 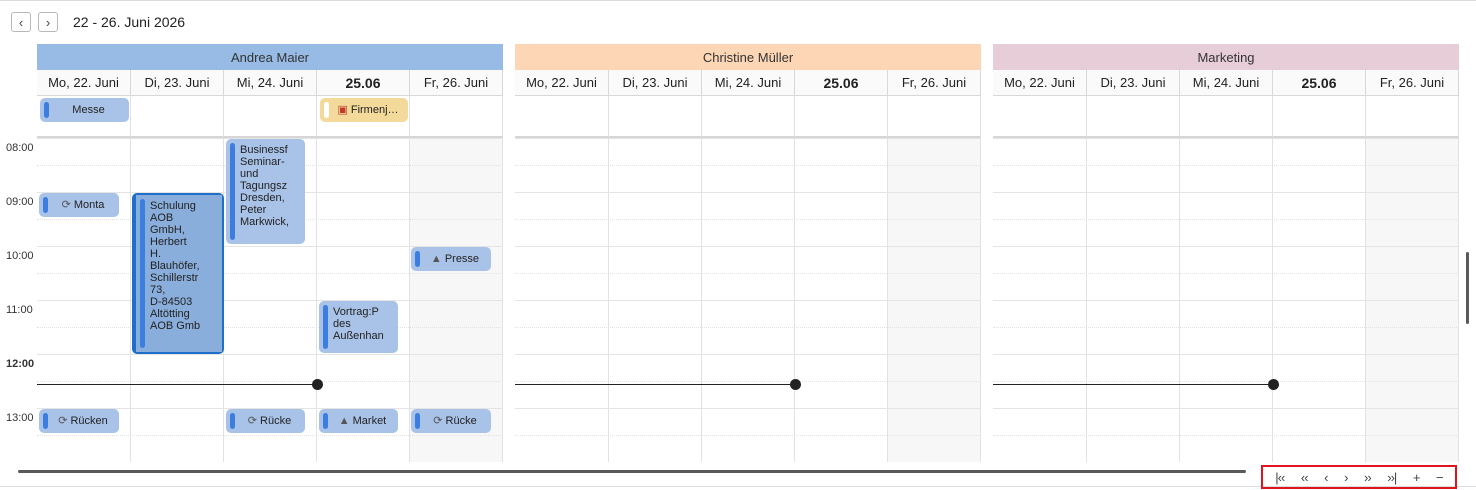 What do you see at coordinates (270, 57) in the screenshot?
I see `resource-header: Andrea Maier` at bounding box center [270, 57].